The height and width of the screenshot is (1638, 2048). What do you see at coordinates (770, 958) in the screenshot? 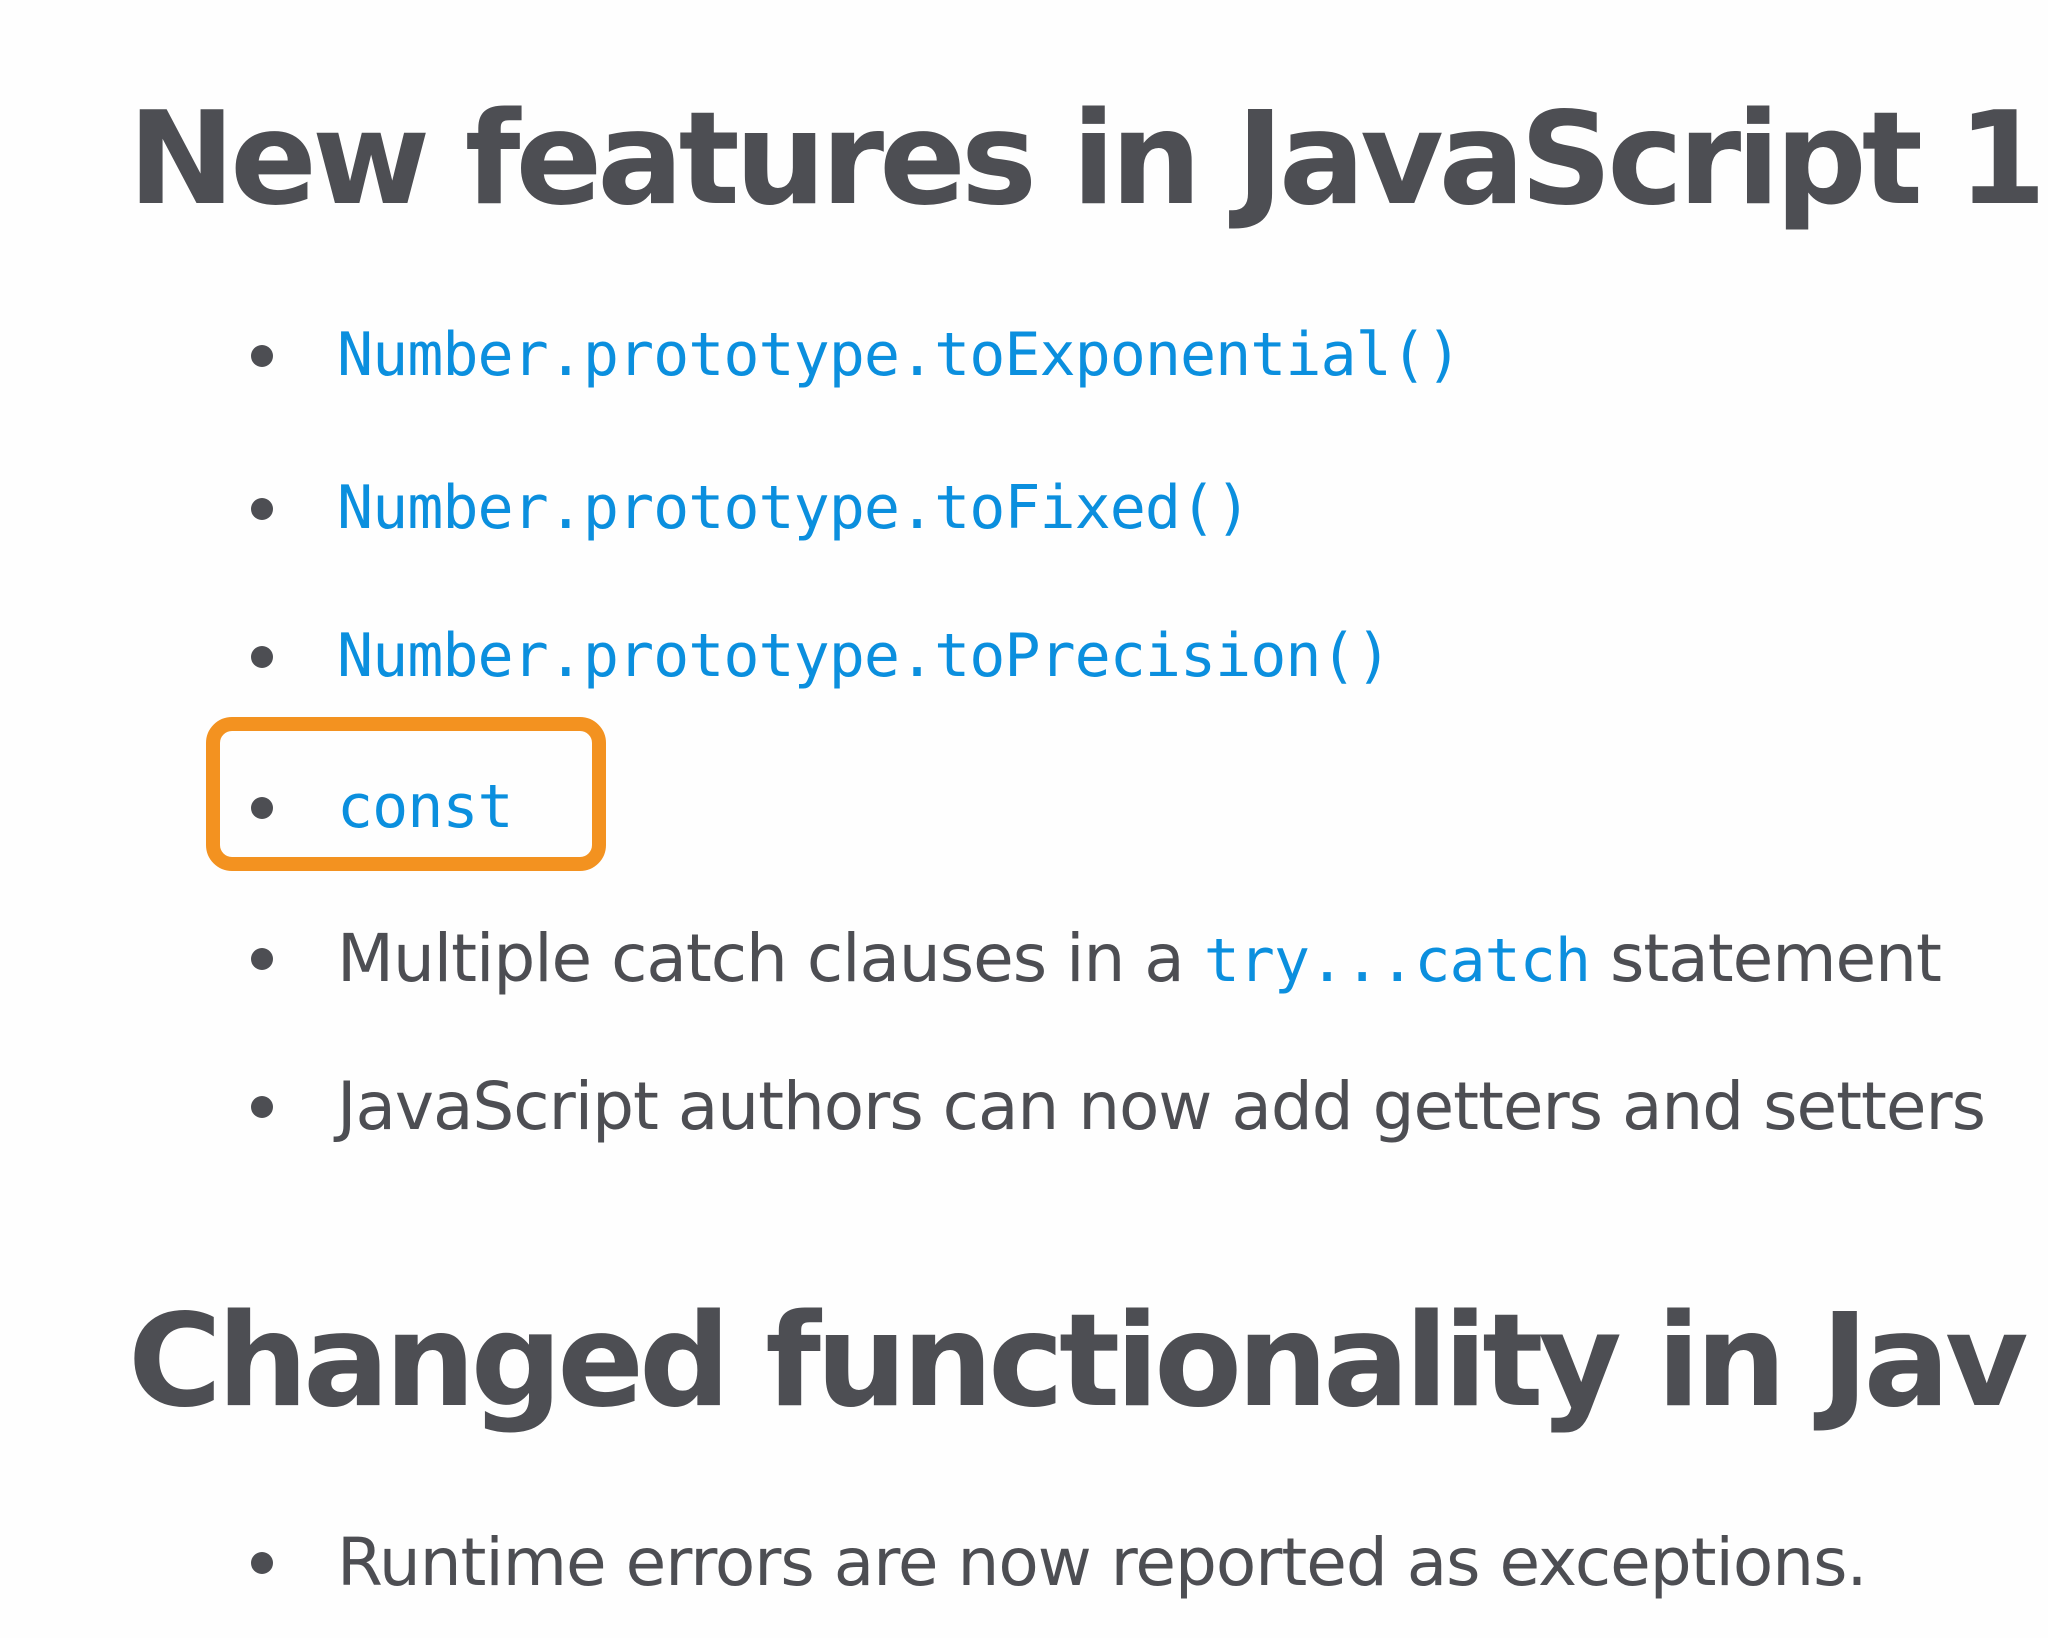
I see `text-before: Multiple catch clauses in a` at bounding box center [770, 958].